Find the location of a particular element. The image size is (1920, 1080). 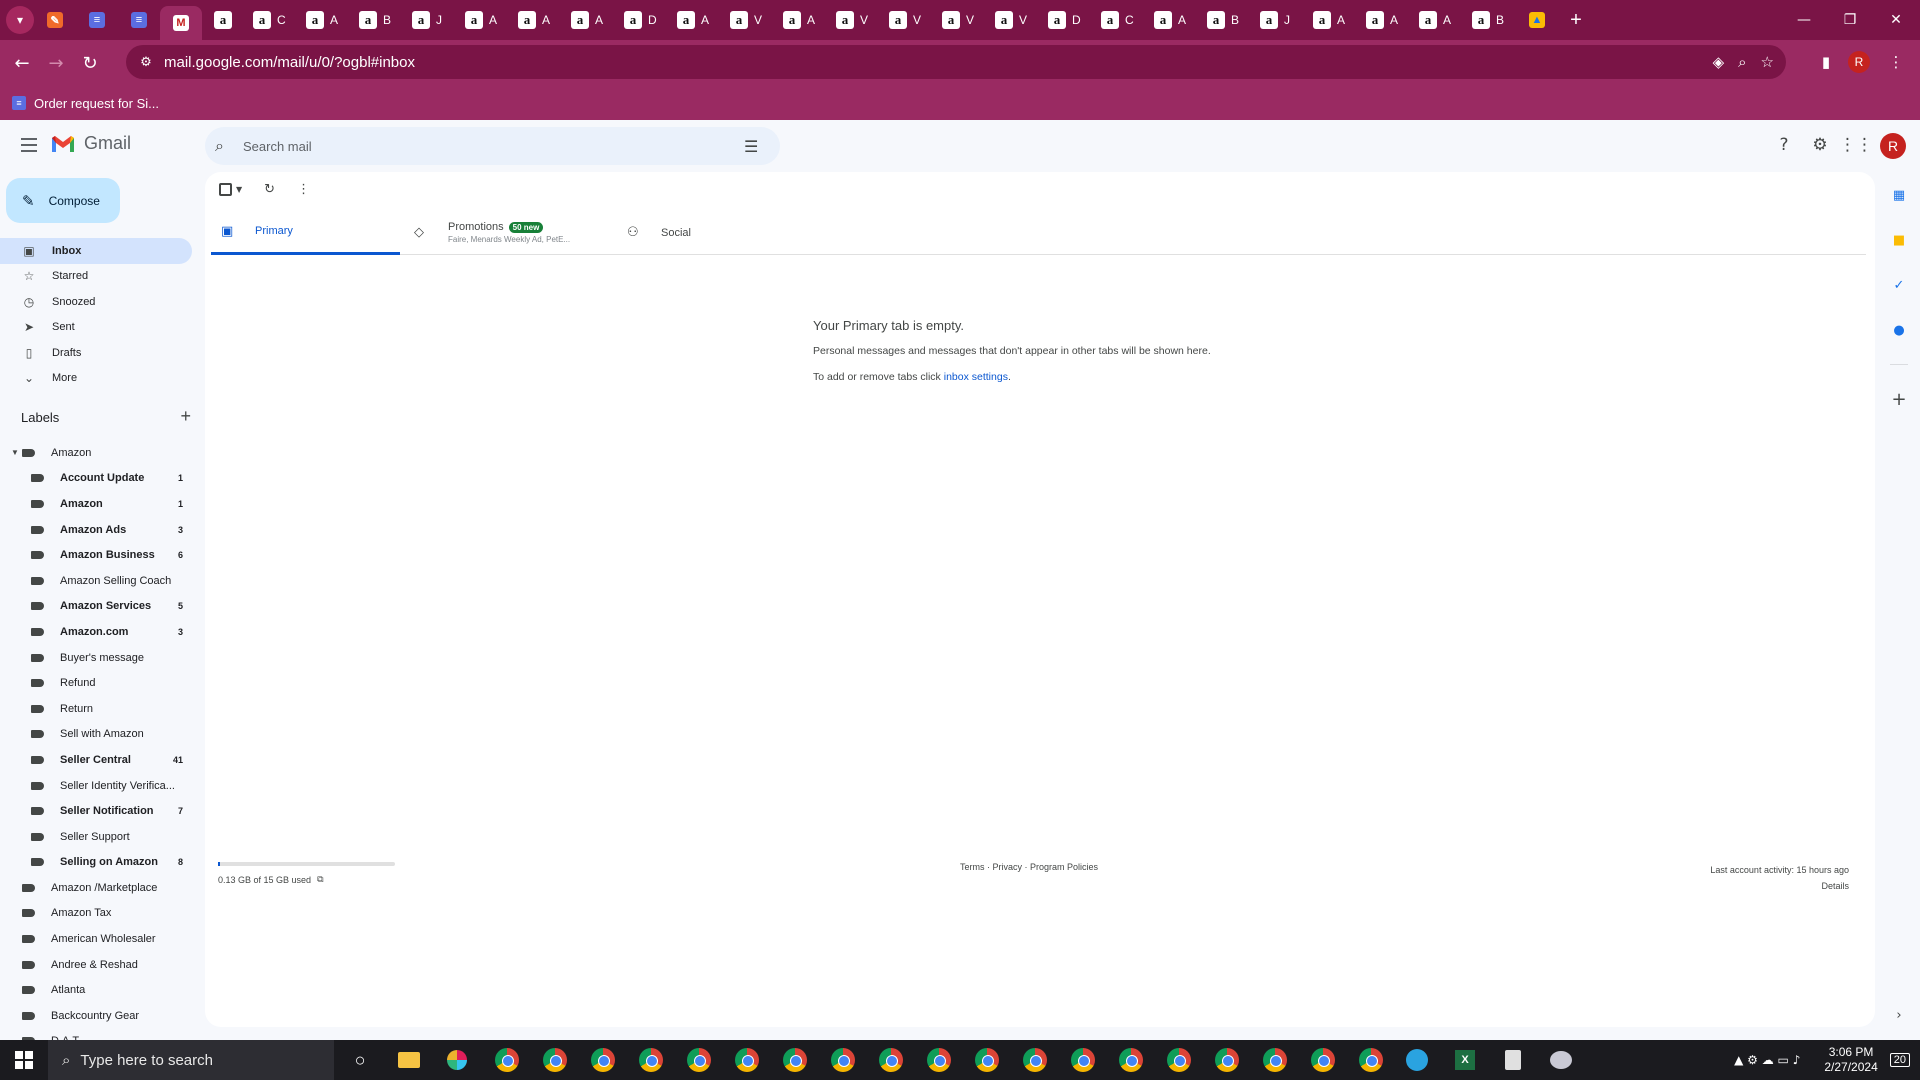

nav-item-starred: ☆ Starred is located at coordinates (96, 277).